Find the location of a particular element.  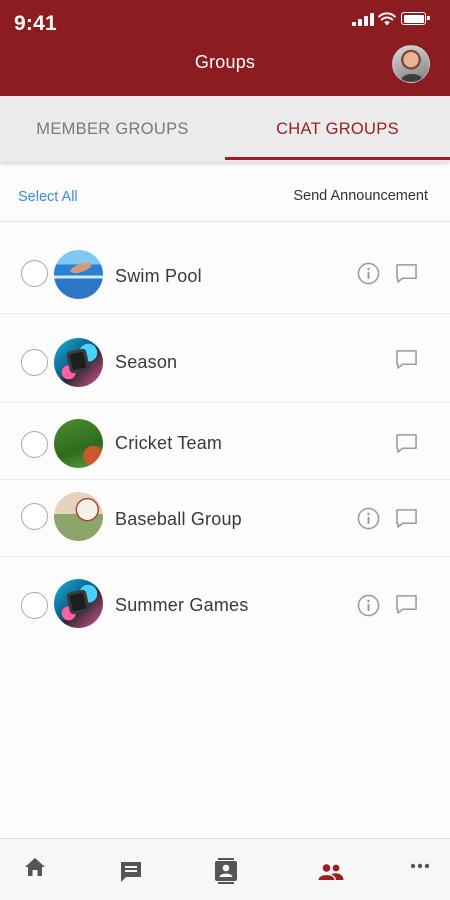

wifi-icon is located at coordinates (387, 19).